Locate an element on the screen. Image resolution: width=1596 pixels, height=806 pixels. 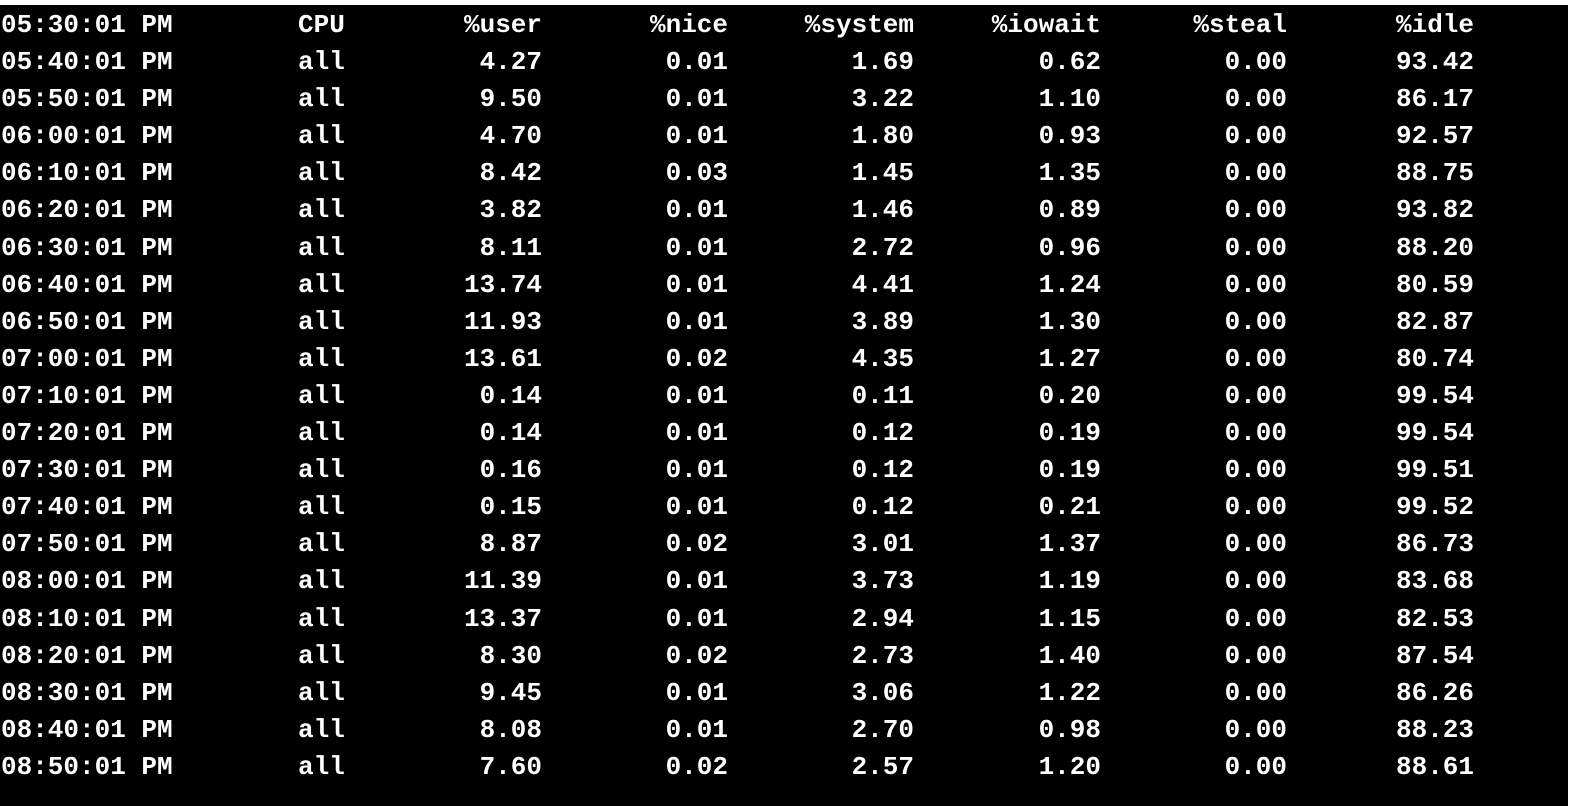
cell-time: 07:30:01 PM is located at coordinates (87, 470).